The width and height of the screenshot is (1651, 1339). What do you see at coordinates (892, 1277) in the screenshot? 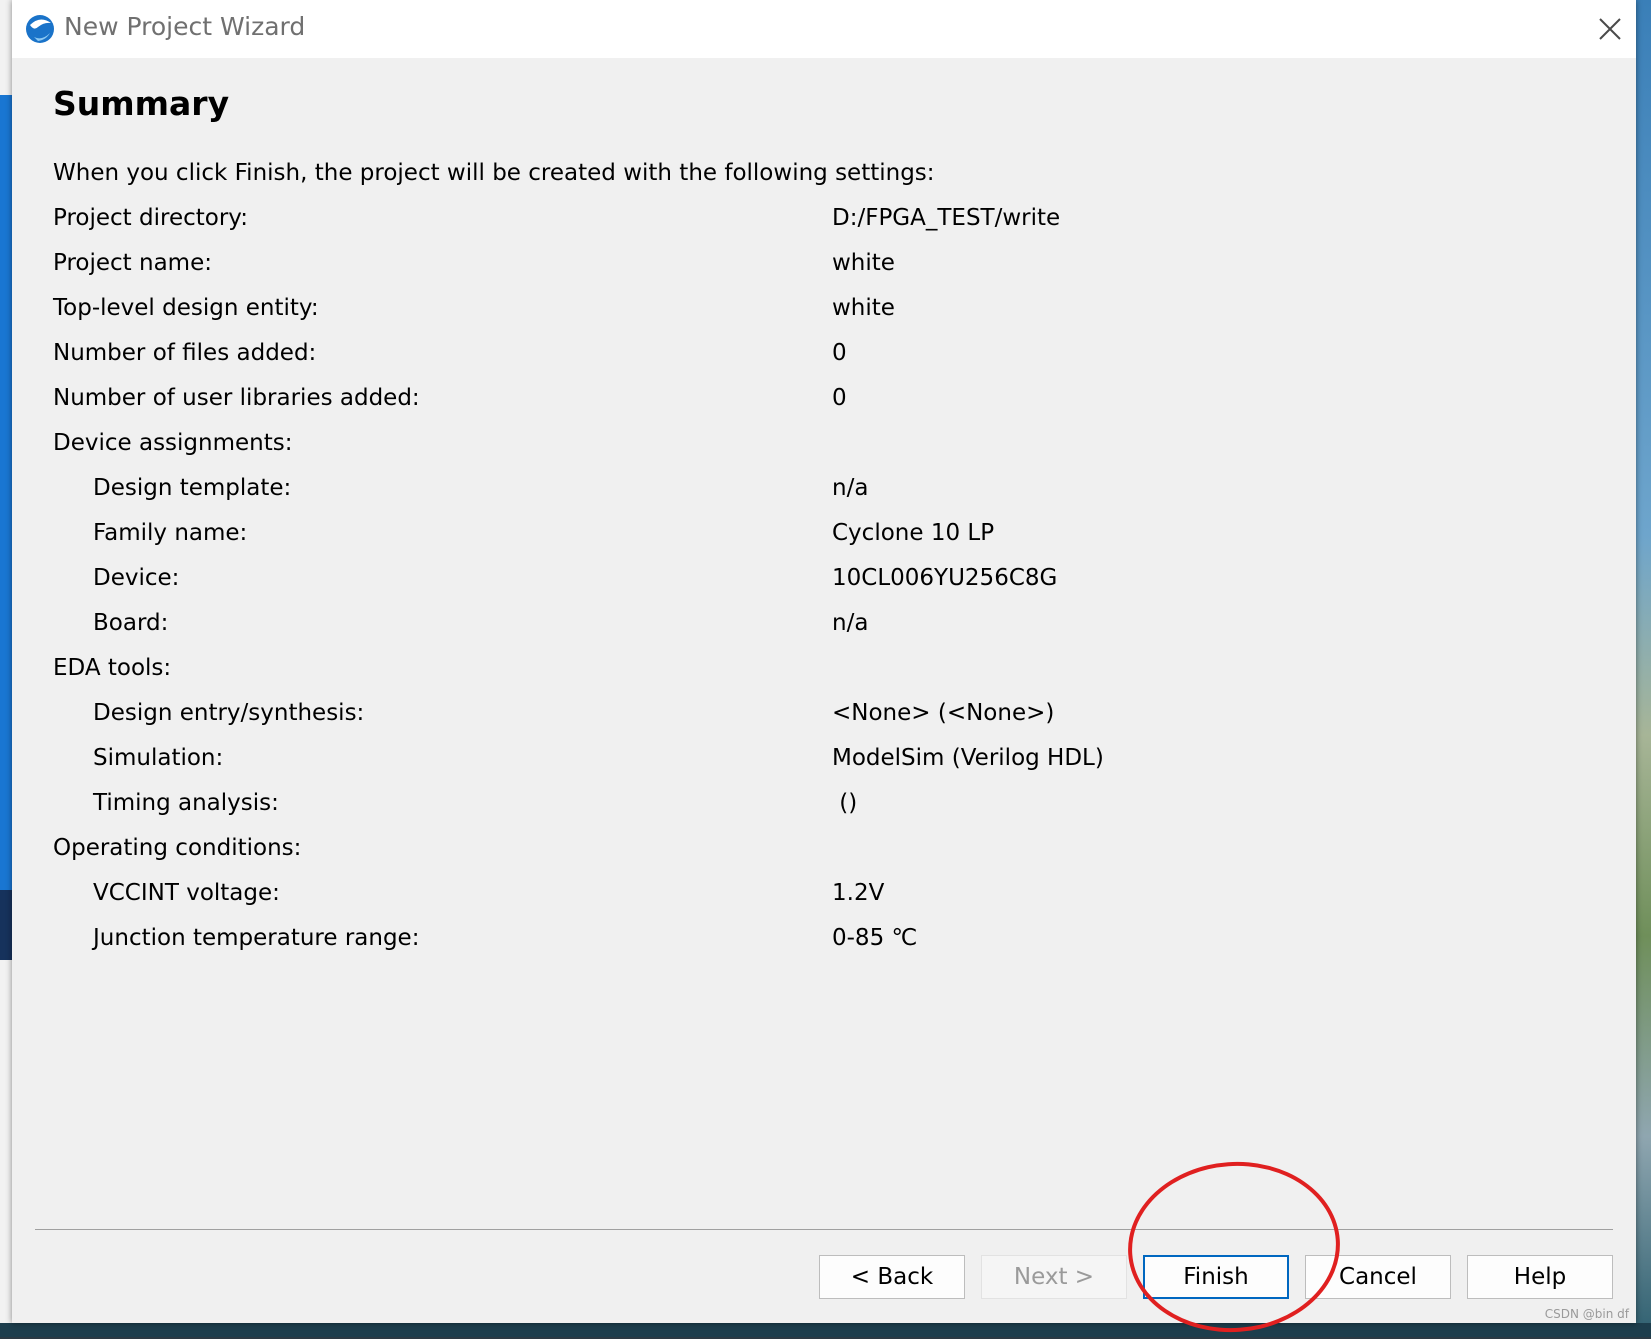
I see `back-button: < Back` at bounding box center [892, 1277].